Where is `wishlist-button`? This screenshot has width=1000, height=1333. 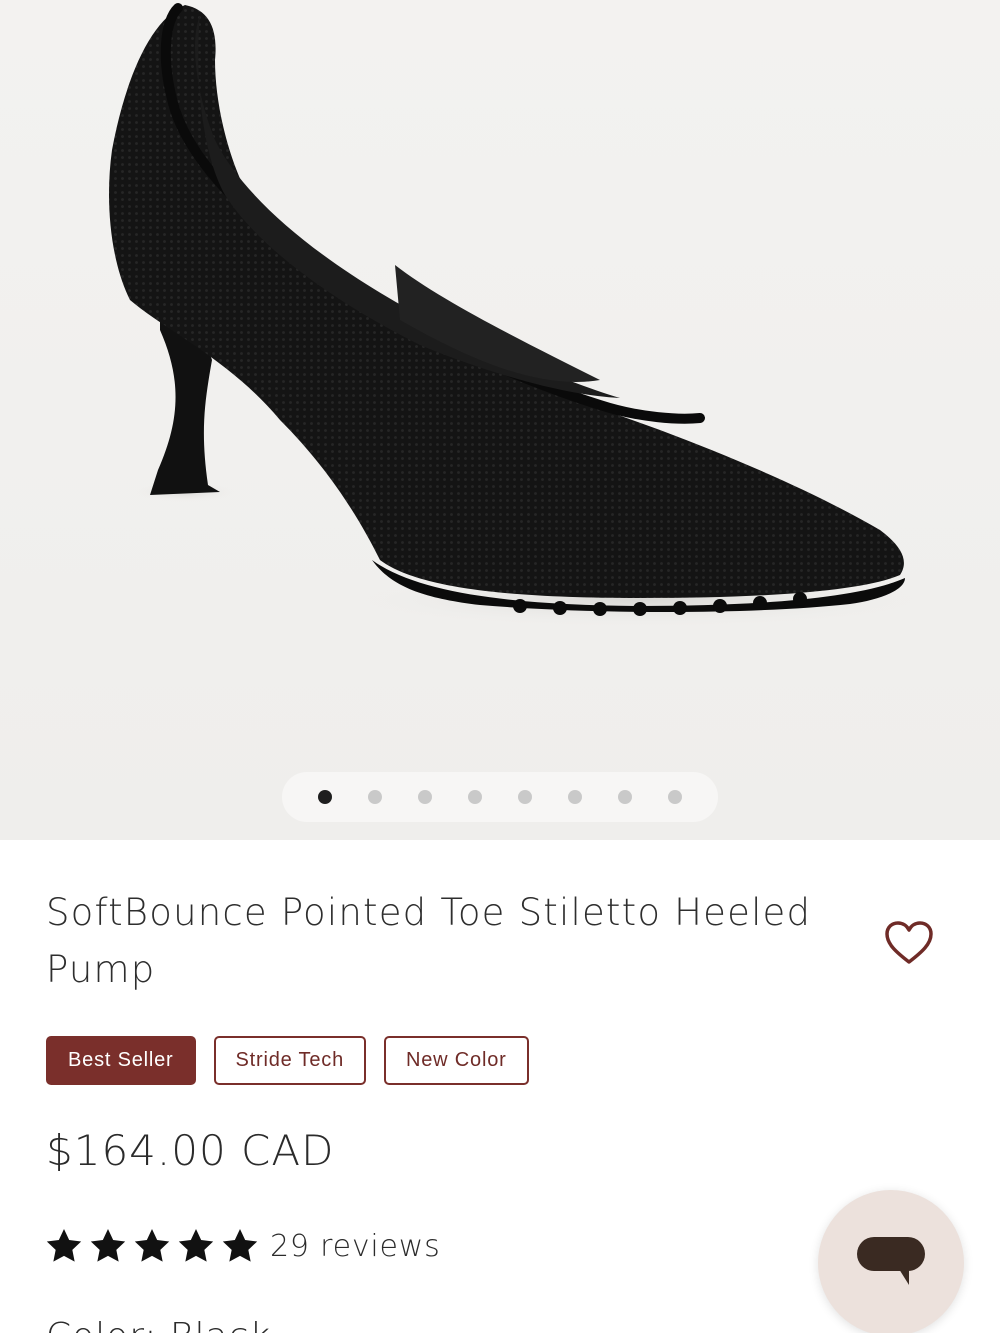 wishlist-button is located at coordinates (909, 943).